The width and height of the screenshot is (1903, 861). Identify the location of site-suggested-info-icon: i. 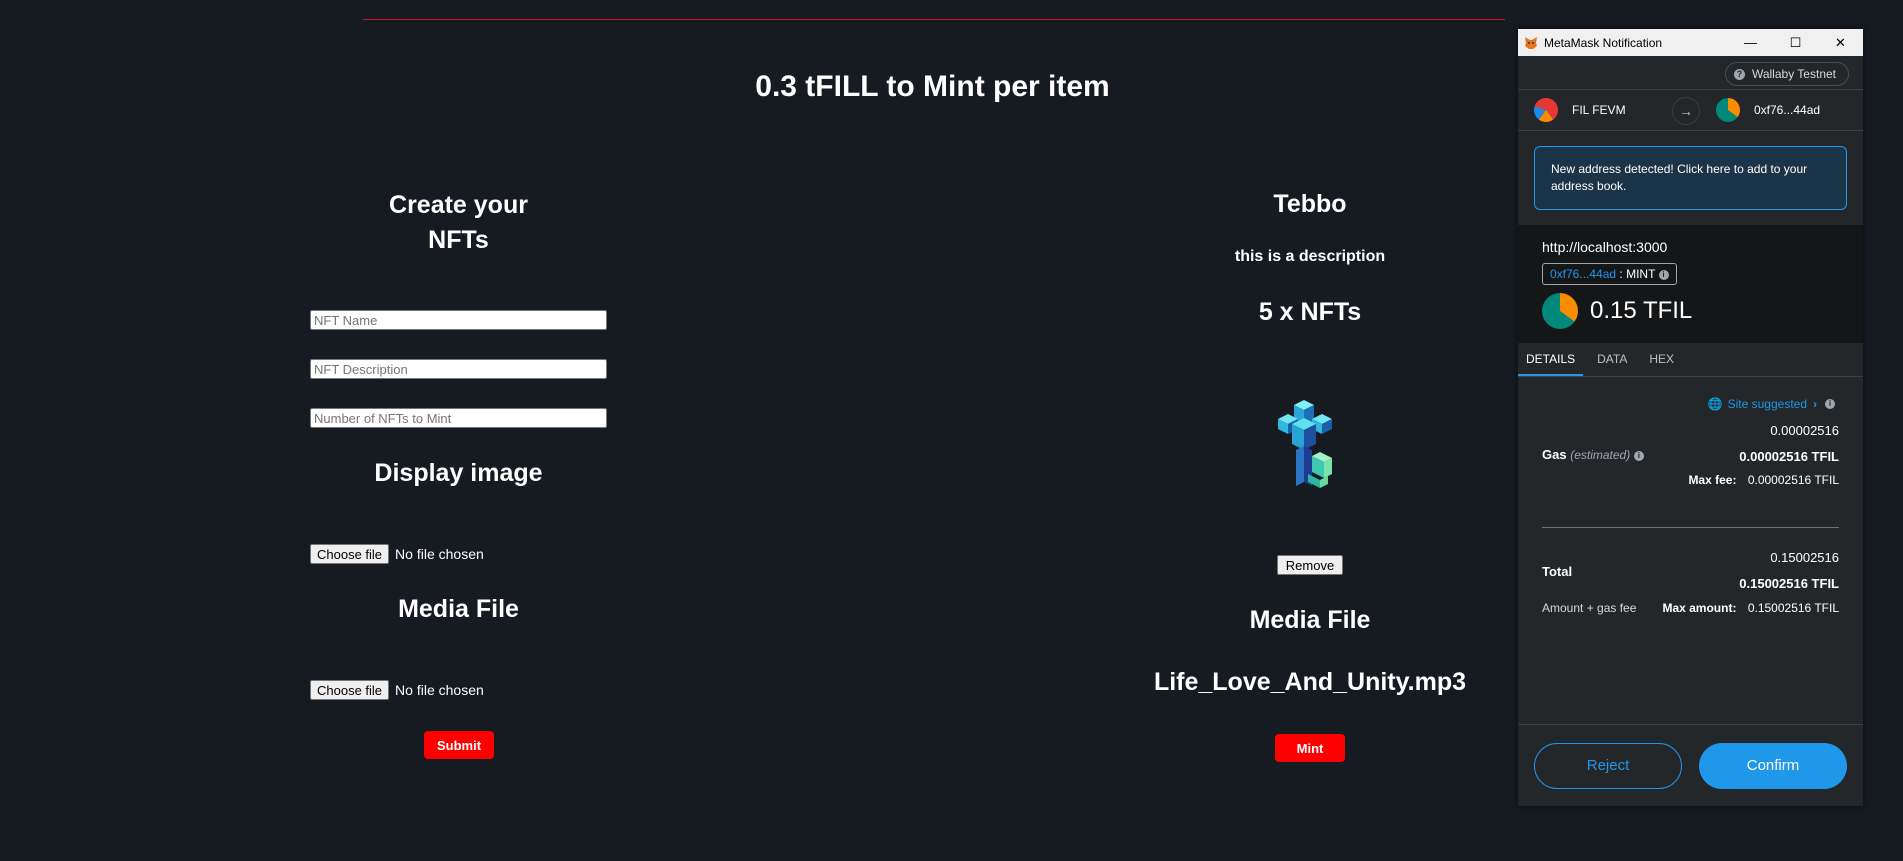
(1830, 404).